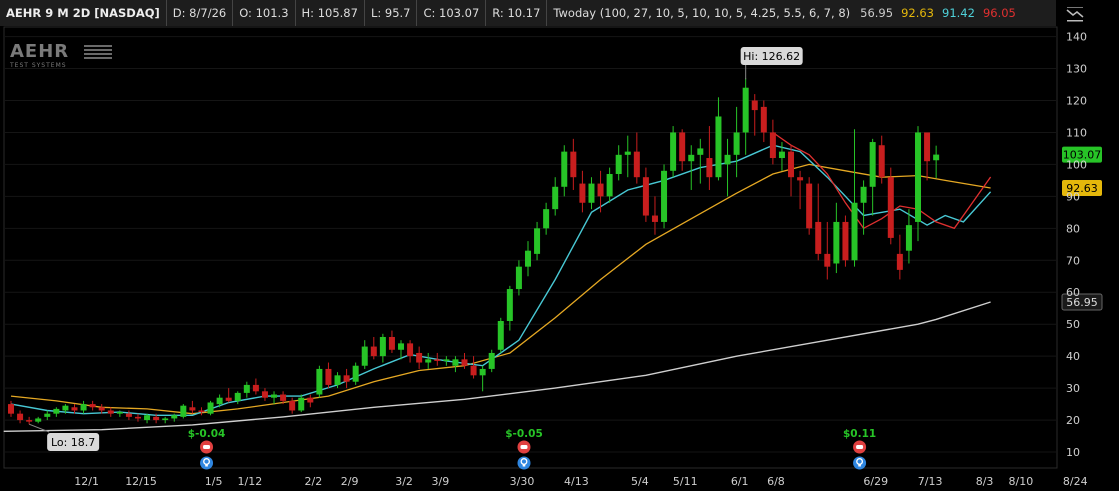  What do you see at coordinates (404, 481) in the screenshot?
I see `x-tick-label: 3/2` at bounding box center [404, 481].